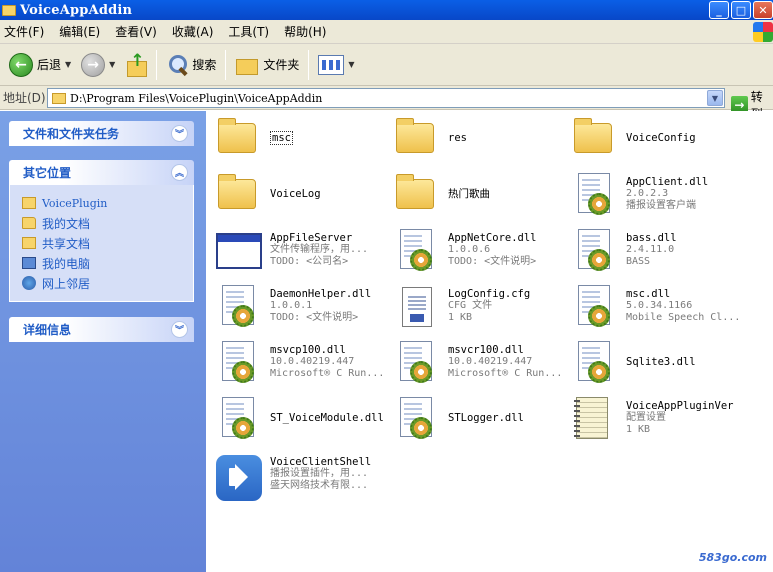 This screenshot has height=572, width=773. What do you see at coordinates (295, 194) in the screenshot?
I see `file-name: VoiceLog` at bounding box center [295, 194].